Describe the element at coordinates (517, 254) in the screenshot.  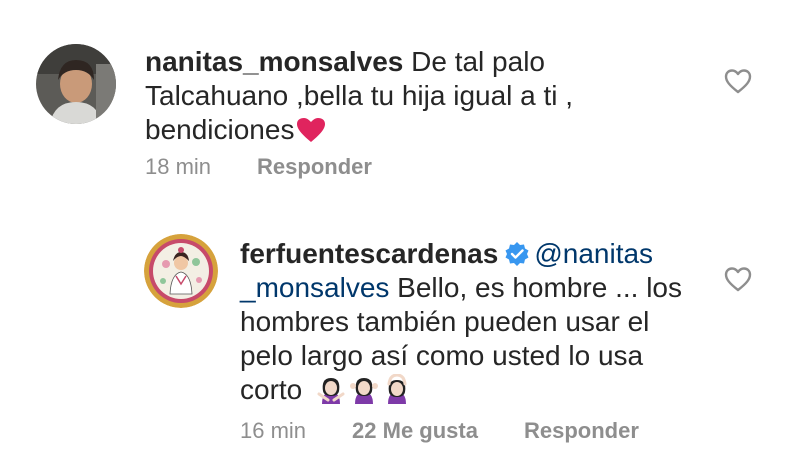
I see `verified-badge-icon` at that location.